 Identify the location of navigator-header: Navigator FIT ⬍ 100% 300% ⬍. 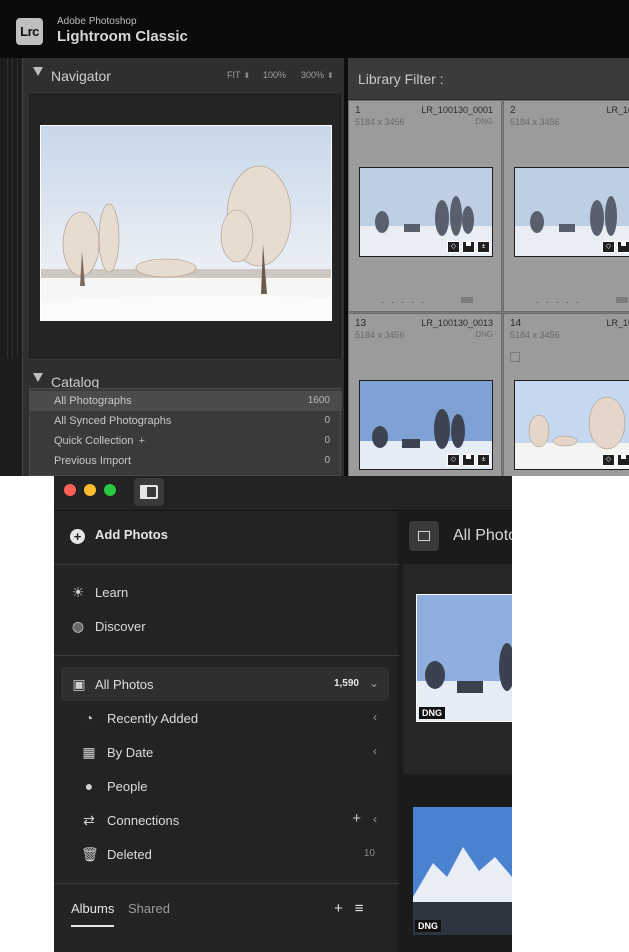
(184, 73).